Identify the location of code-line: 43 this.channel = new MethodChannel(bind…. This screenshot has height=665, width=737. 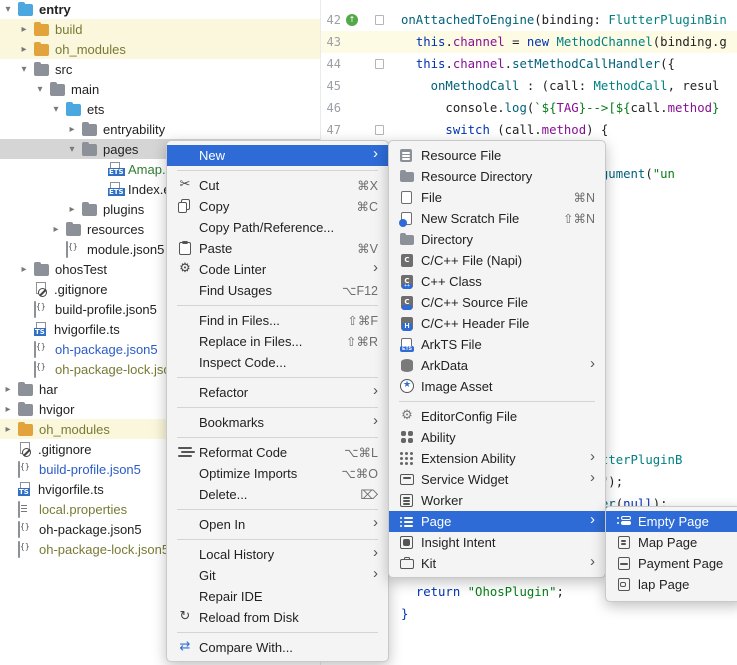
(529, 42).